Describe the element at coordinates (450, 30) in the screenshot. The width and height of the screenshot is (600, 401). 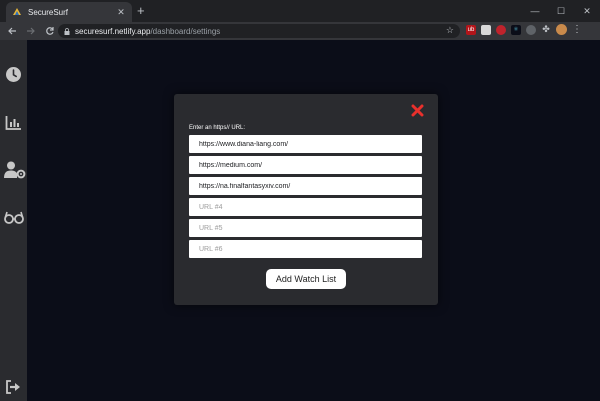
I see `bookmark-star-icon: ☆` at that location.